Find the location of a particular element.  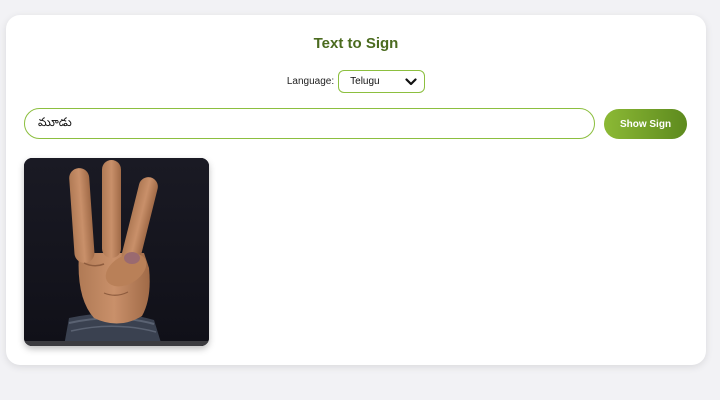

show-sign-button: Show Sign is located at coordinates (645, 124).